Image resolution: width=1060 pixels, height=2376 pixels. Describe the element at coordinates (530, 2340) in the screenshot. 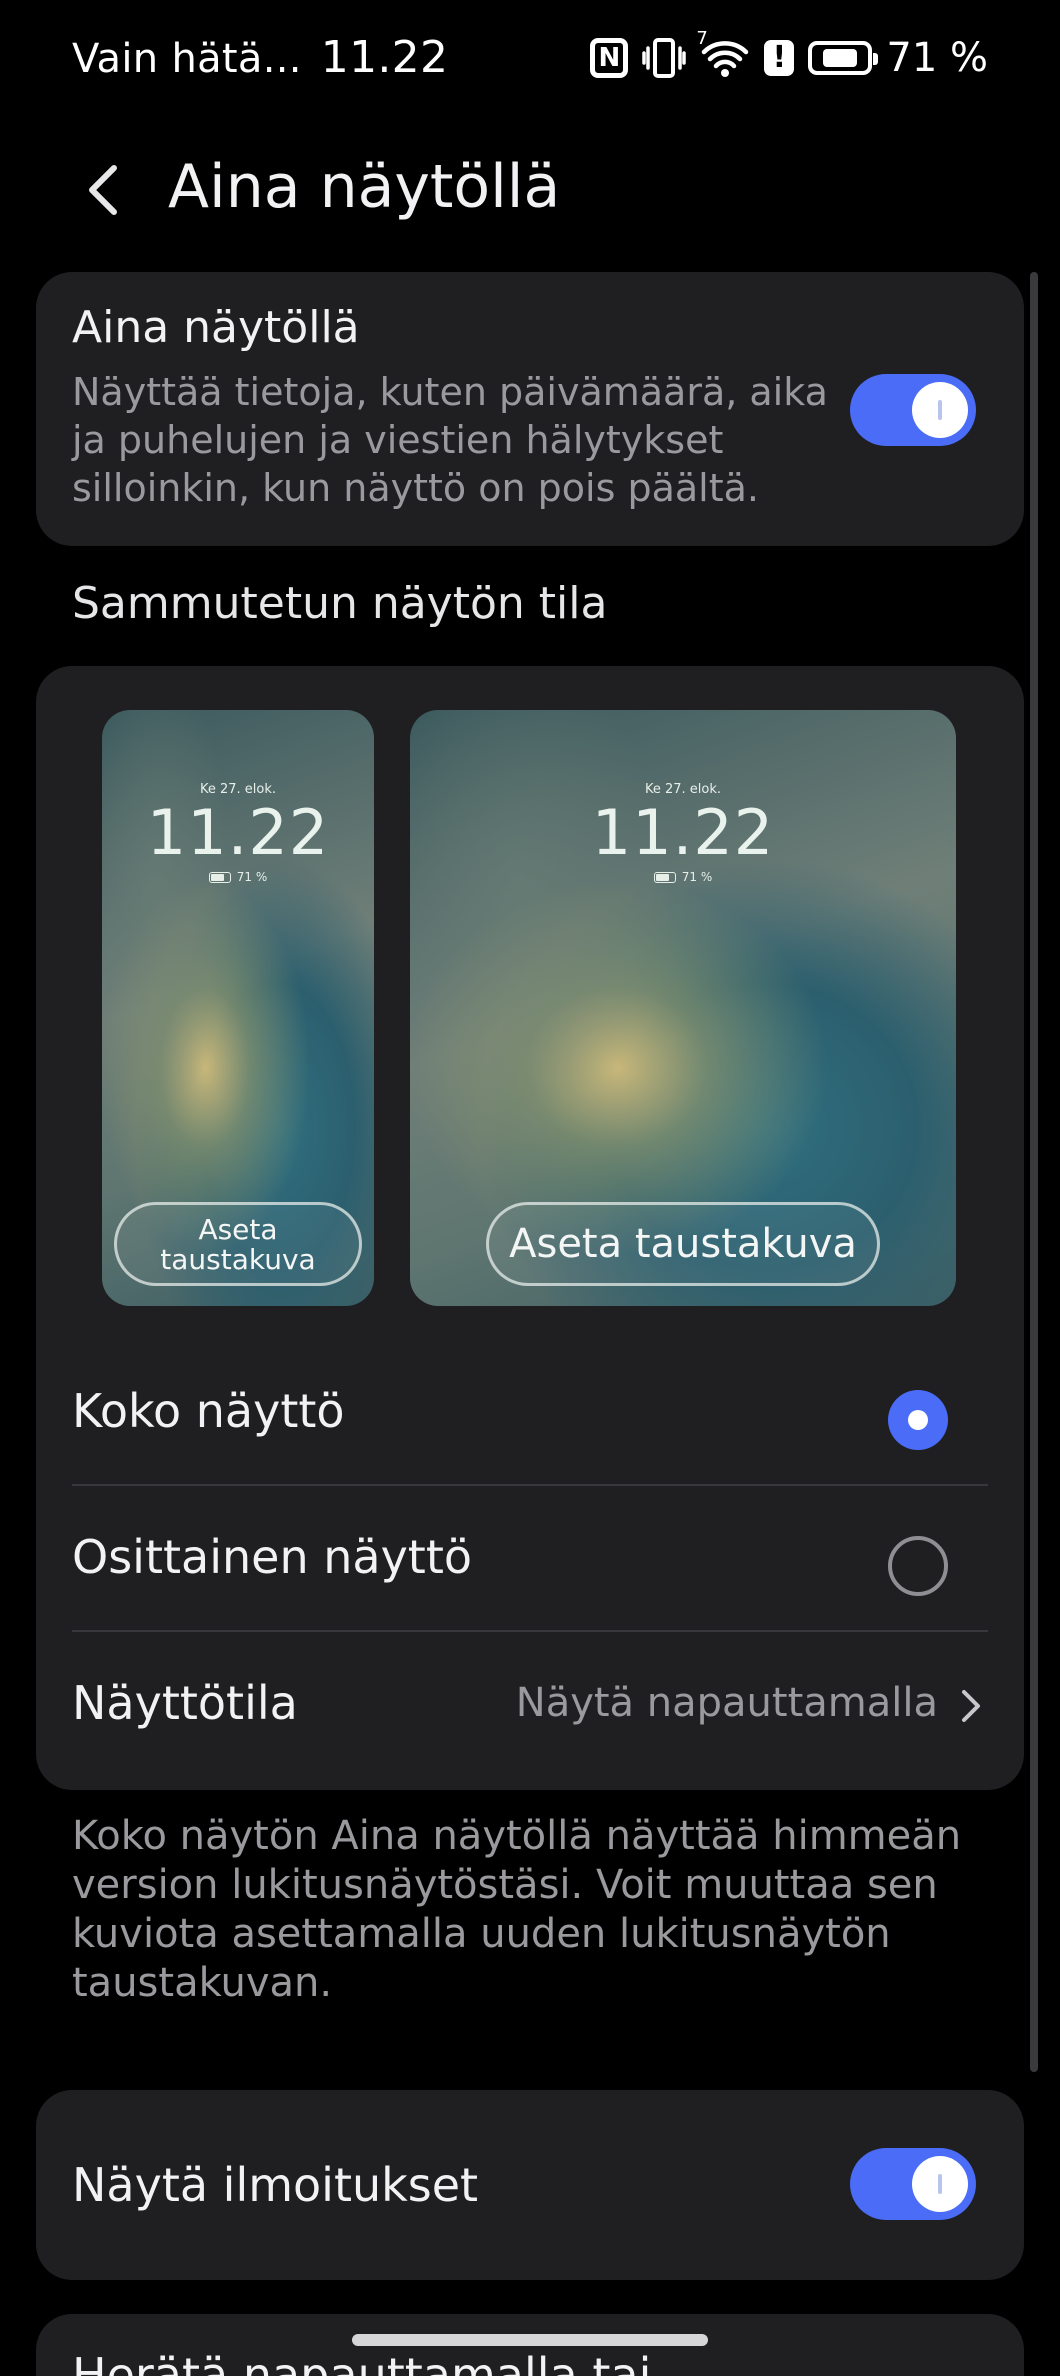

I see `gesture-bar` at that location.